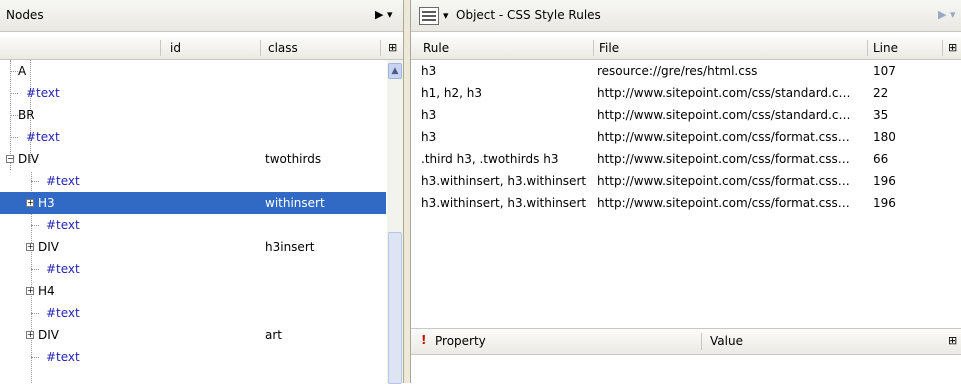 The width and height of the screenshot is (961, 384). What do you see at coordinates (193, 159) in the screenshot?
I see `tree-row: − DIV twothirds` at bounding box center [193, 159].